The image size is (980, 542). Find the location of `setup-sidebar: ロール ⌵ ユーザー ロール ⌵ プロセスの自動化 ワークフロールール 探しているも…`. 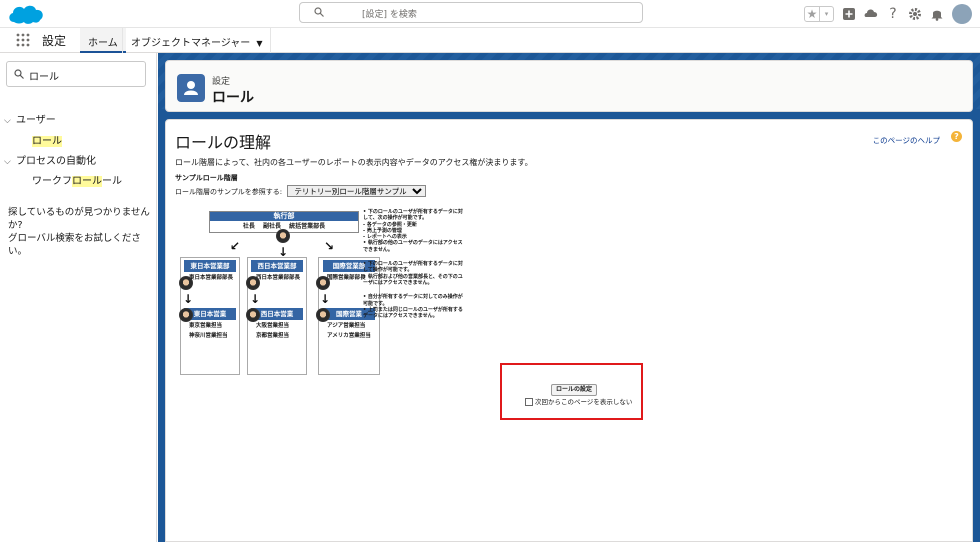

setup-sidebar: ロール ⌵ ユーザー ロール ⌵ プロセスの自動化 ワークフロールール 探しているも… is located at coordinates (78, 297).